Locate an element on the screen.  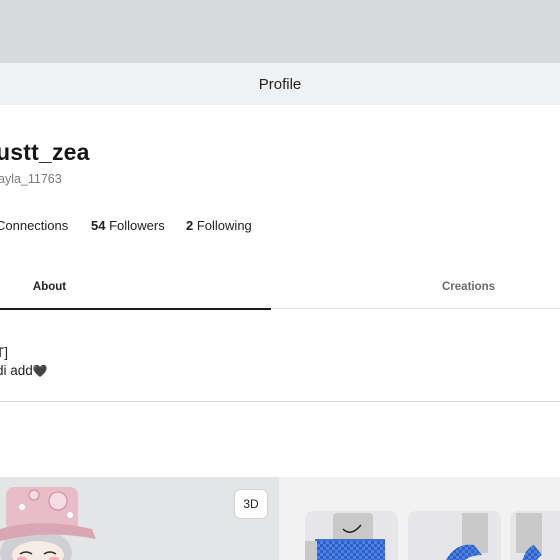
followers-count: 54 is located at coordinates (98, 225).